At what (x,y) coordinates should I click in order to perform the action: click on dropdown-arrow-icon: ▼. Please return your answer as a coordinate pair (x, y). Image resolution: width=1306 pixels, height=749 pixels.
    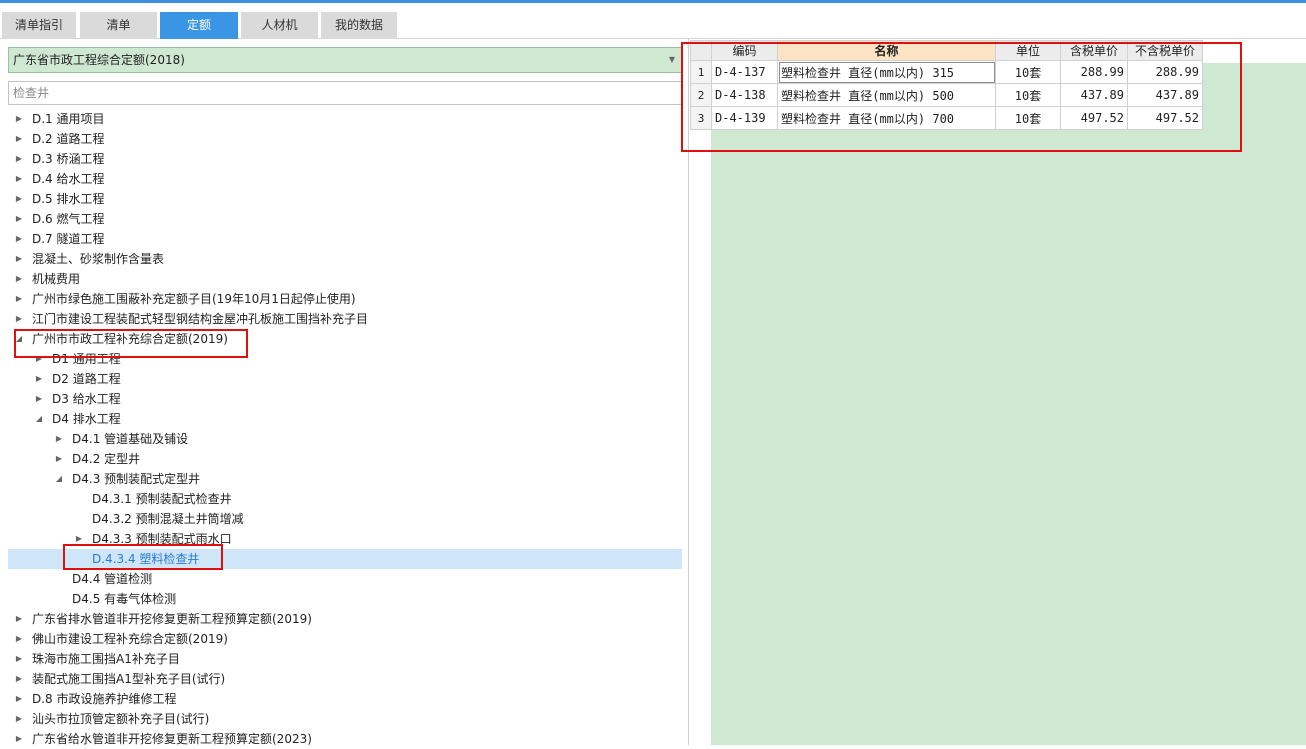
    Looking at the image, I should click on (672, 60).